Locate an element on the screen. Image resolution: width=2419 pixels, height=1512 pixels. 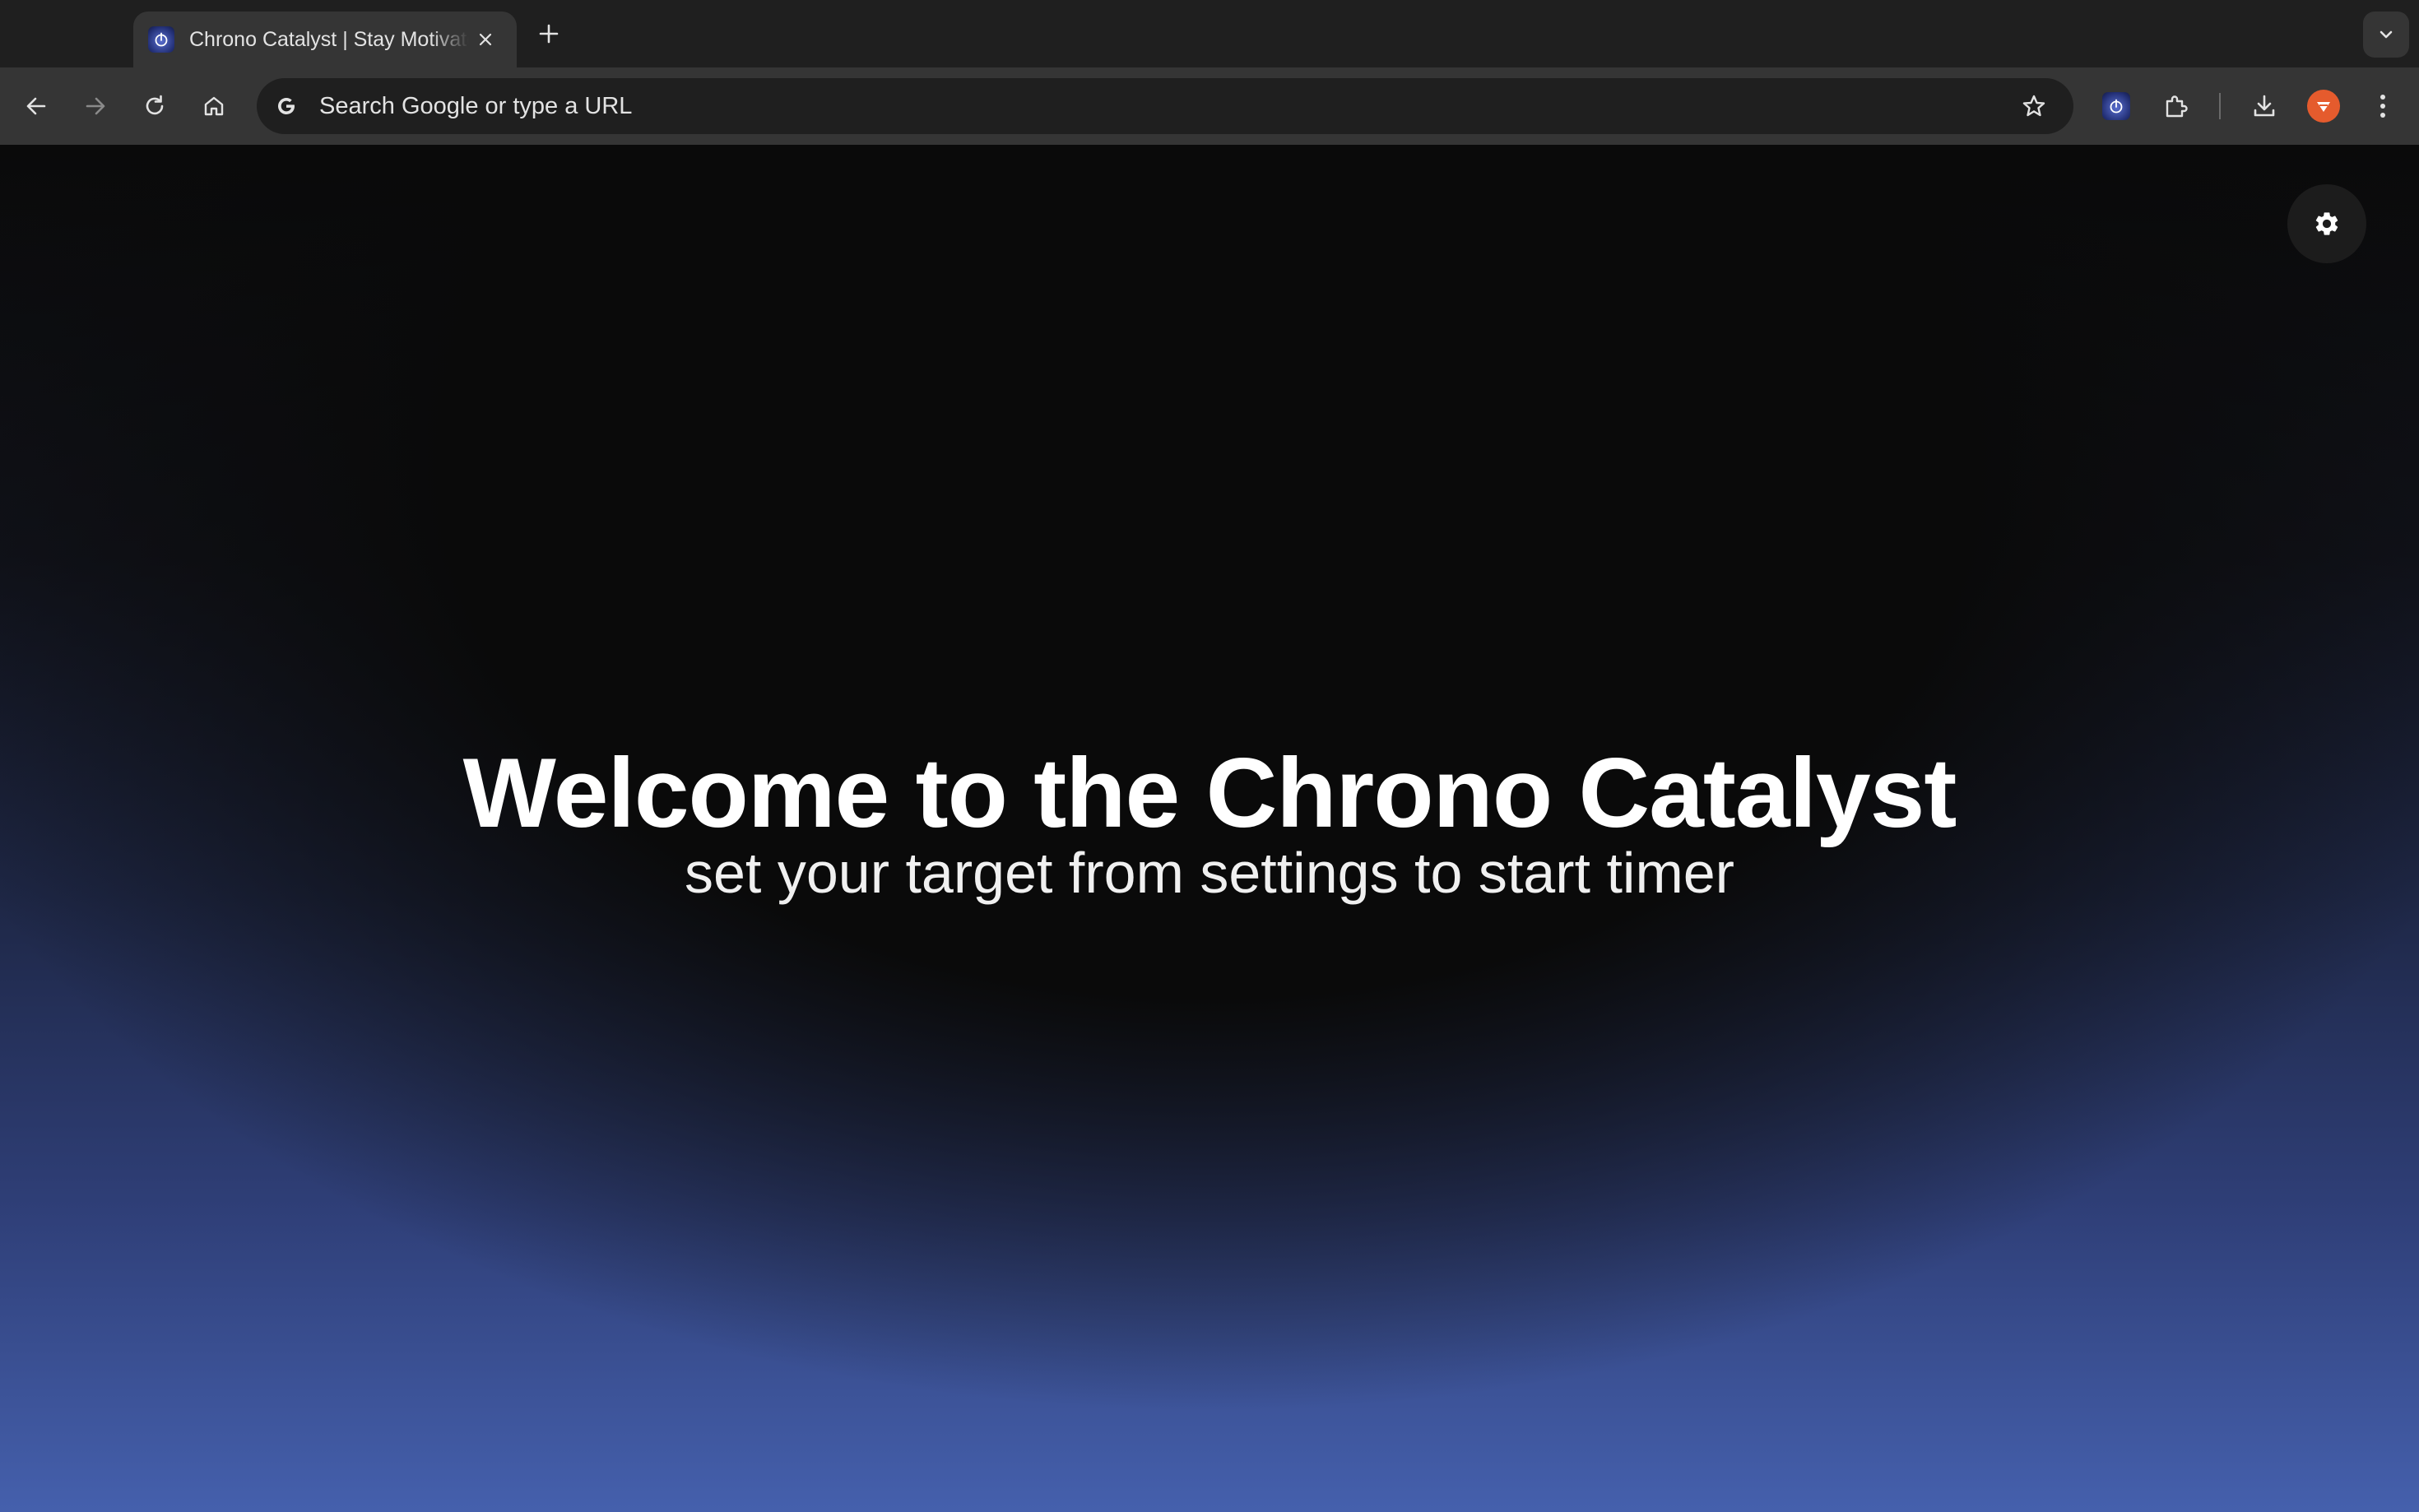
avatar is located at coordinates (2323, 106).